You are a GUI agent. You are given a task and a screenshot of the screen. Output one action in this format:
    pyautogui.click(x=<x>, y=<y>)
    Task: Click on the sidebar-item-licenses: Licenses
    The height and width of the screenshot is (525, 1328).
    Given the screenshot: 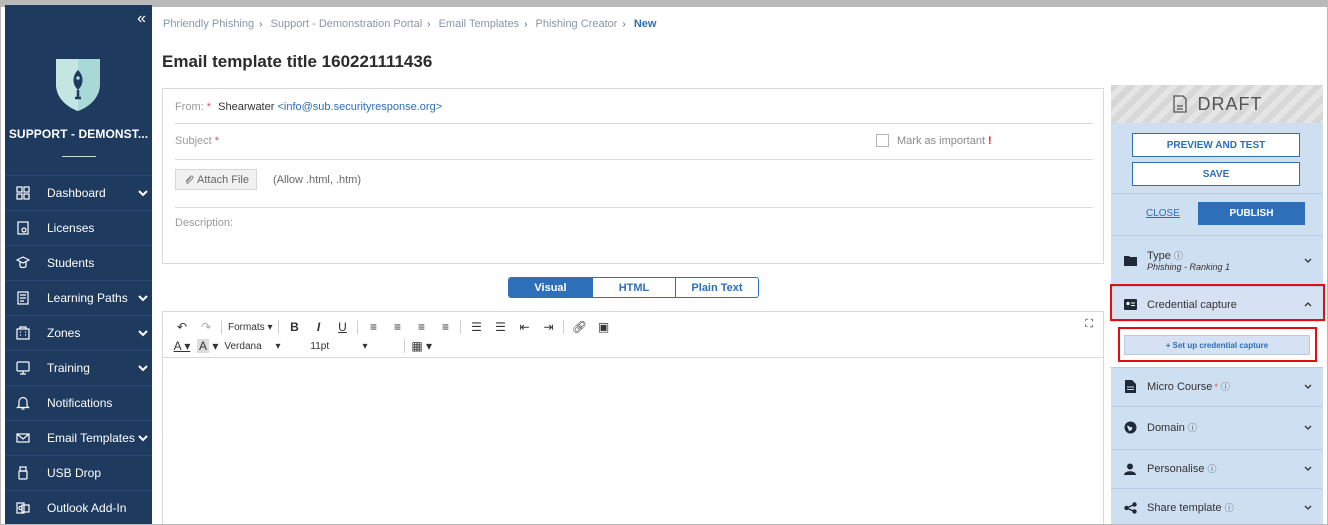 What is the action you would take?
    pyautogui.click(x=78, y=227)
    